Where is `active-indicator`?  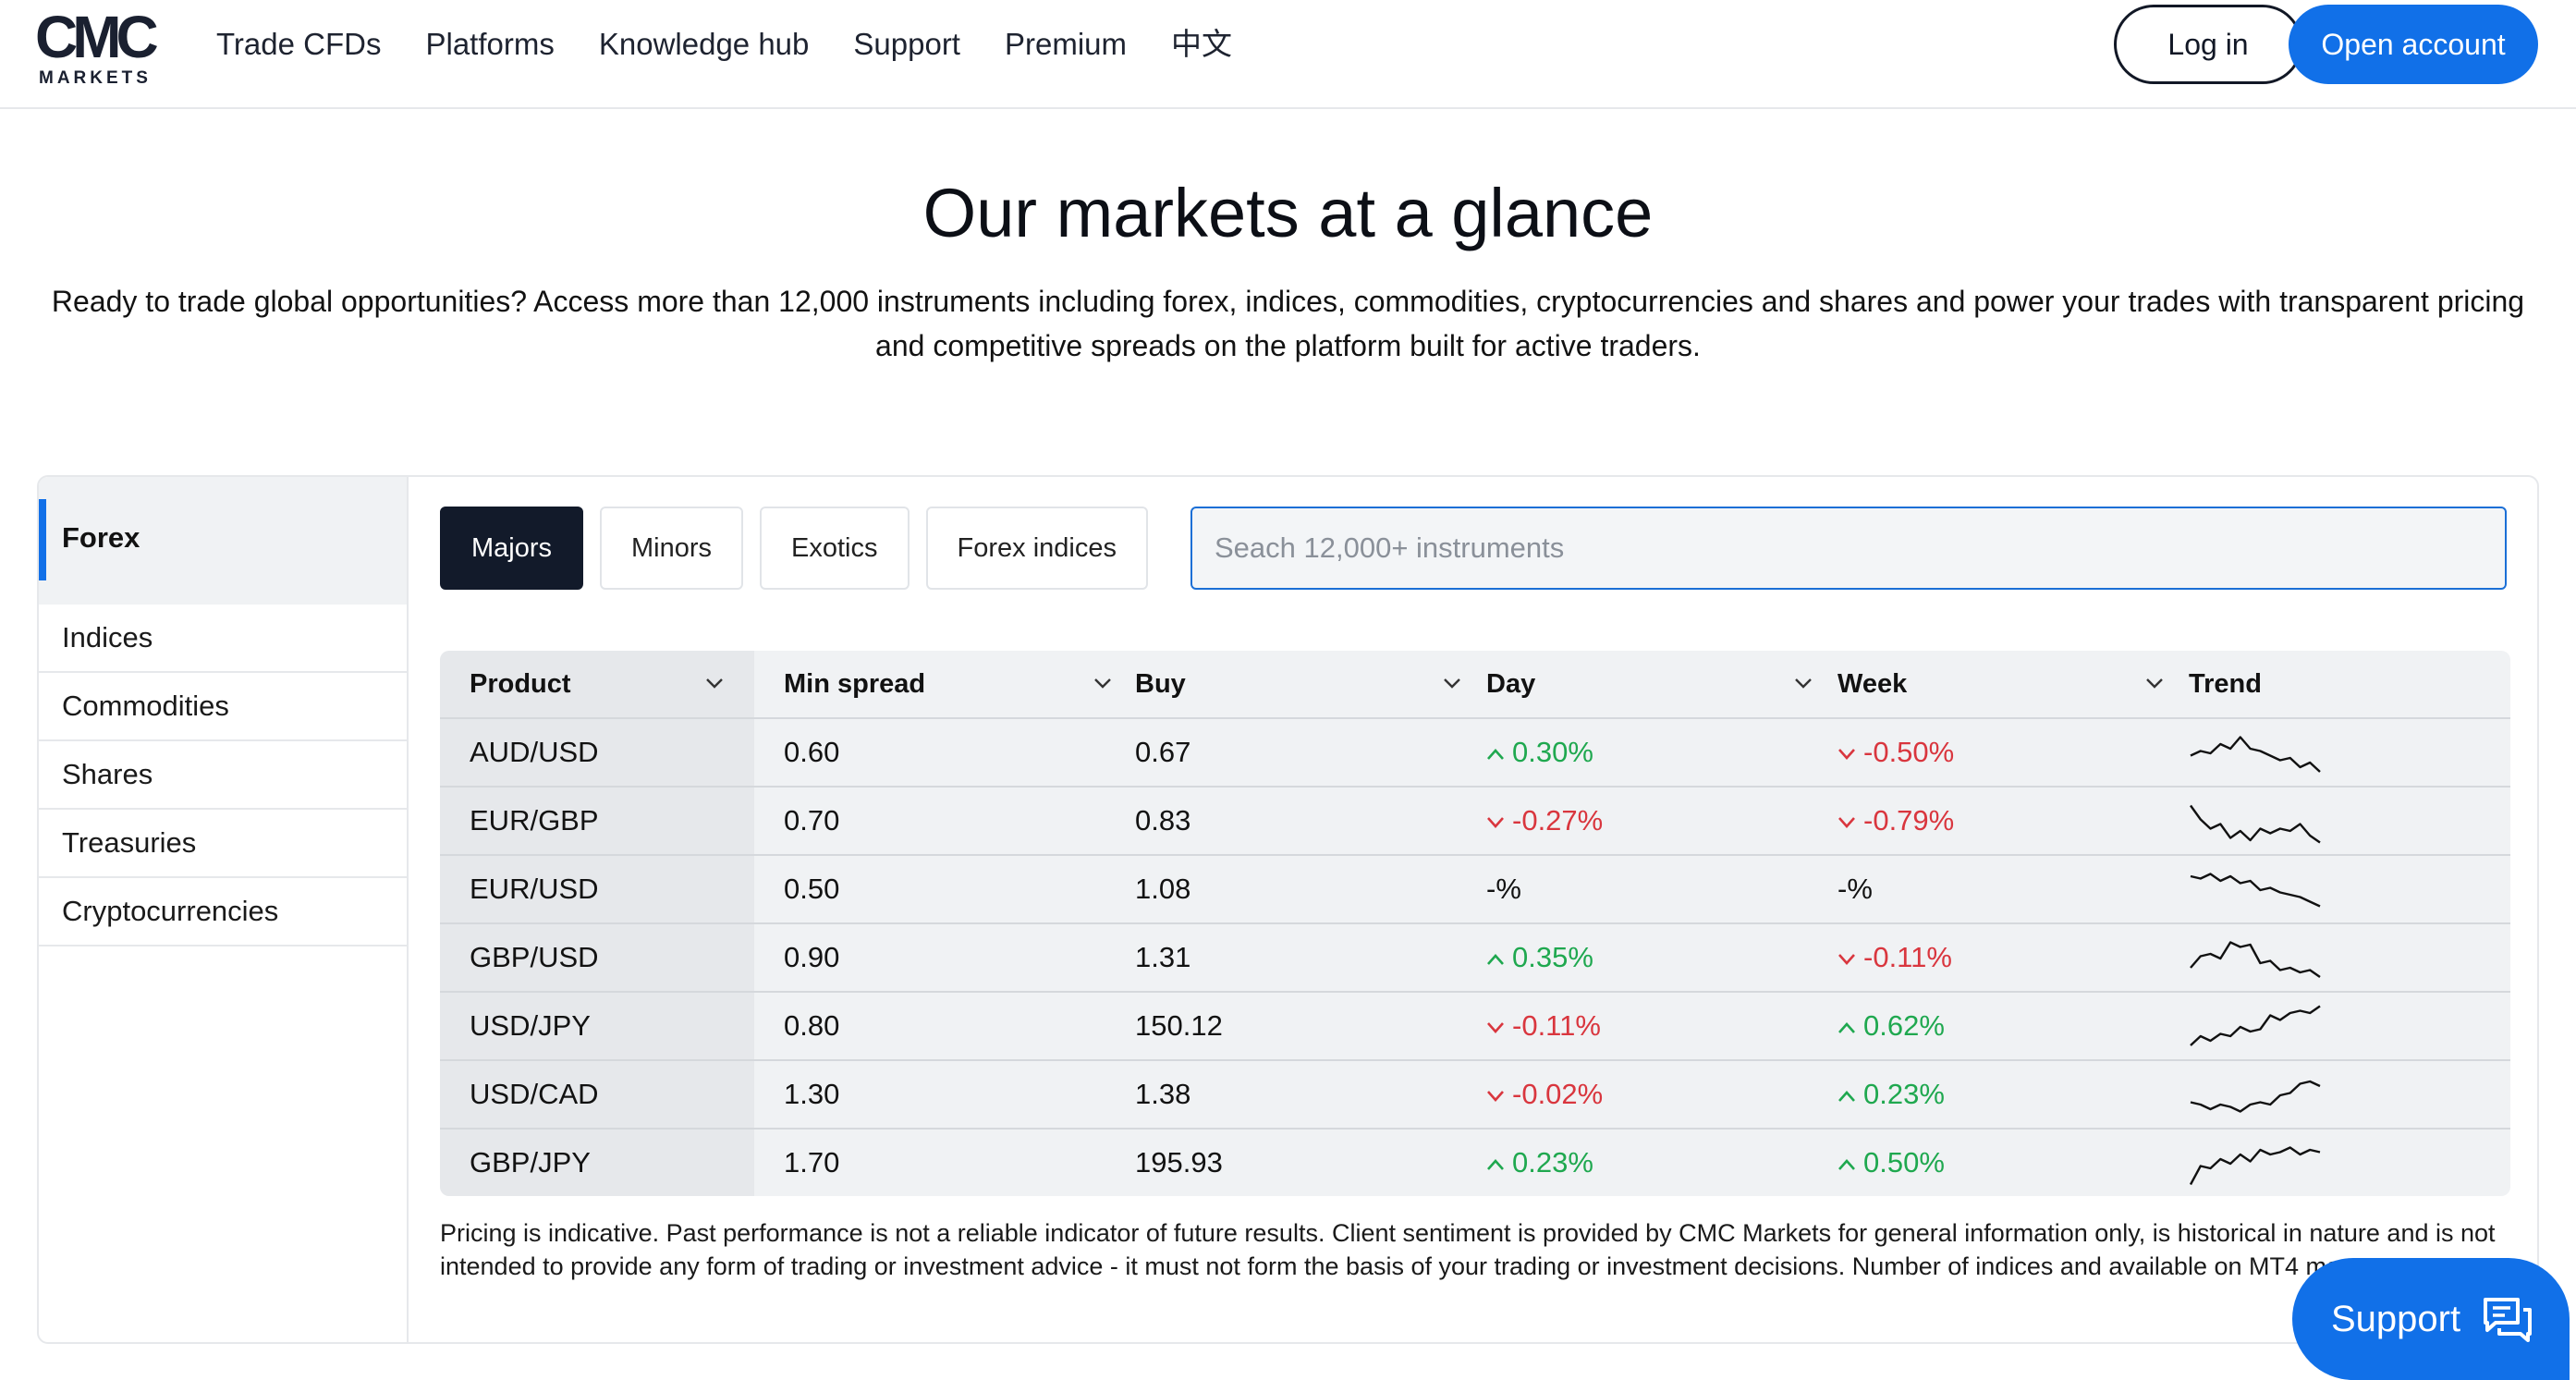 active-indicator is located at coordinates (42, 539).